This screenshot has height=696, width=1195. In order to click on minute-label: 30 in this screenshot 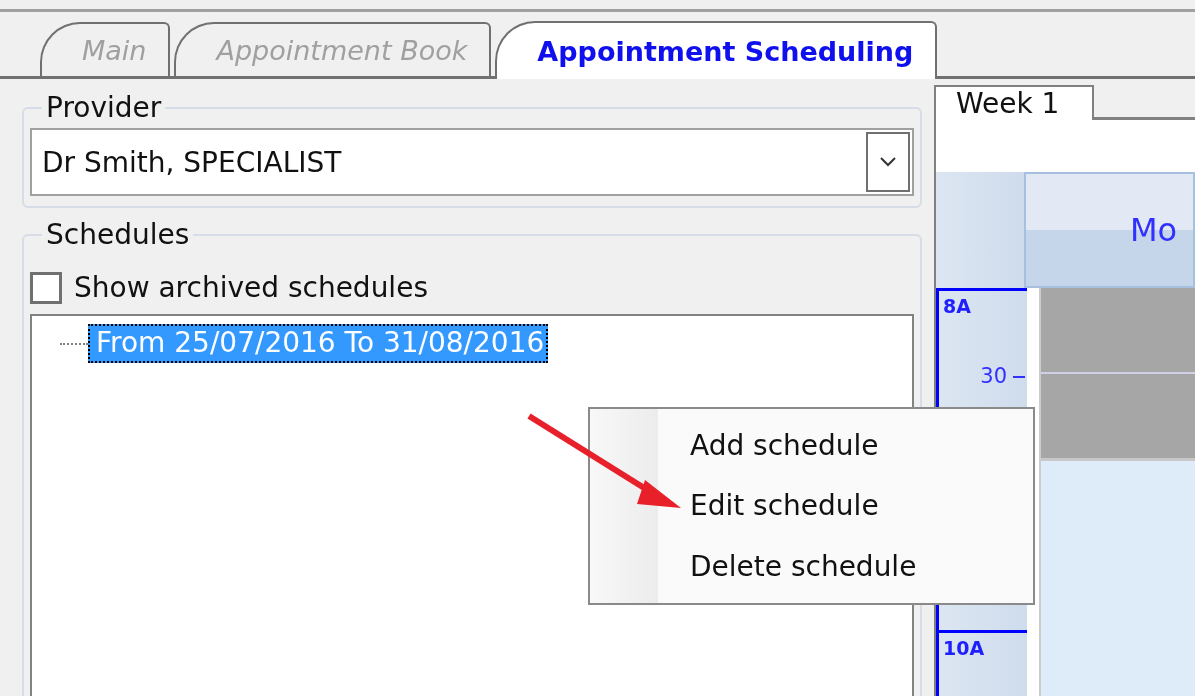, I will do `click(993, 376)`.